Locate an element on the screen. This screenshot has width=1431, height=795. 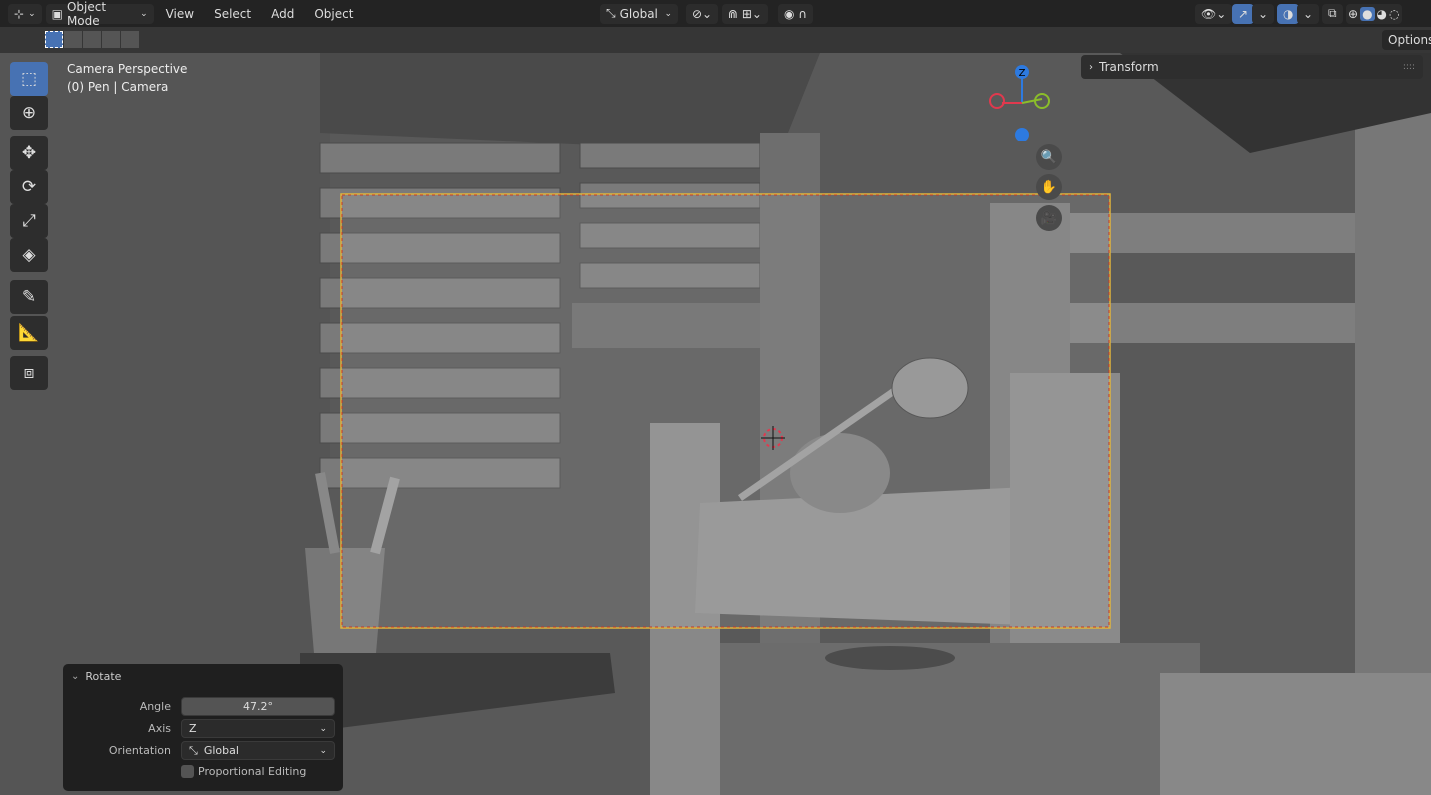
mode-dropdown: ▣ Object Mode ⌄ is located at coordinates (99, 14).